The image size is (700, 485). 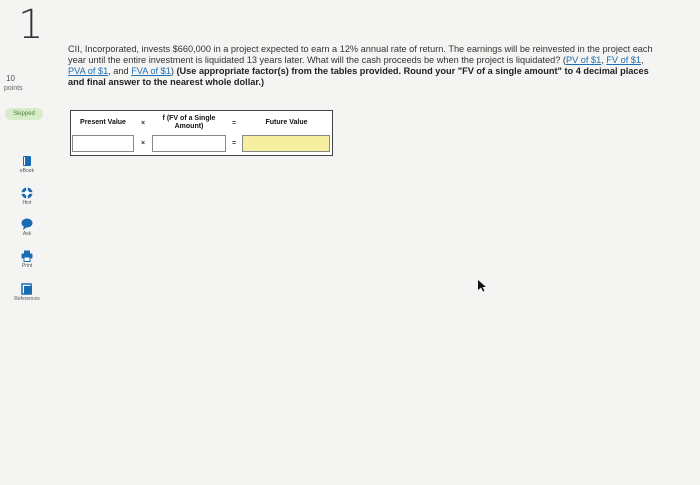 I want to click on hint-label: Hint, so click(x=27, y=203).